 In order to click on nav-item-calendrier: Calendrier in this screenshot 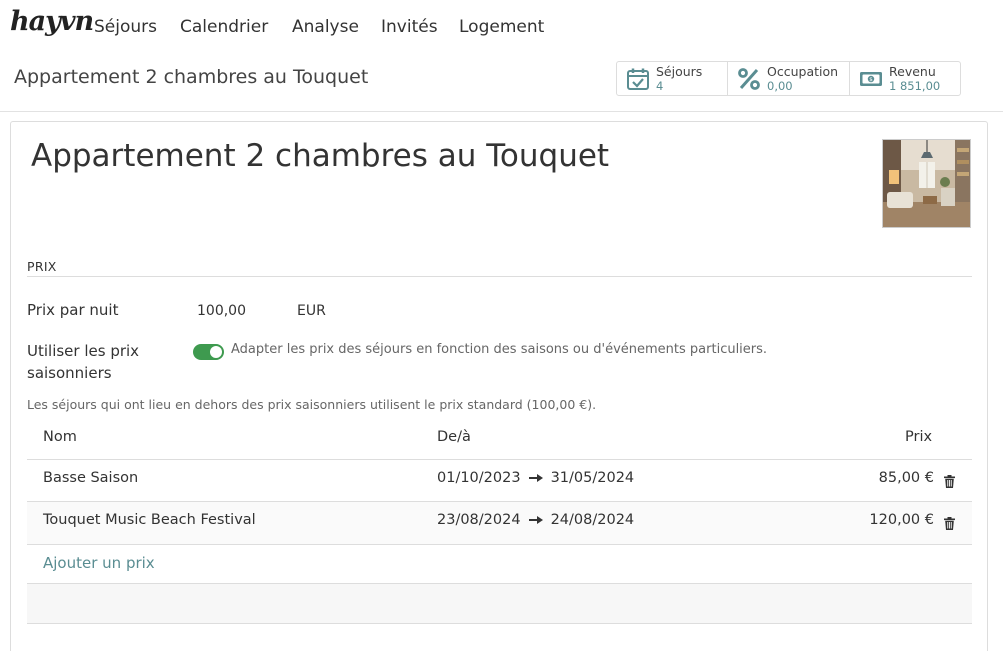, I will do `click(224, 27)`.